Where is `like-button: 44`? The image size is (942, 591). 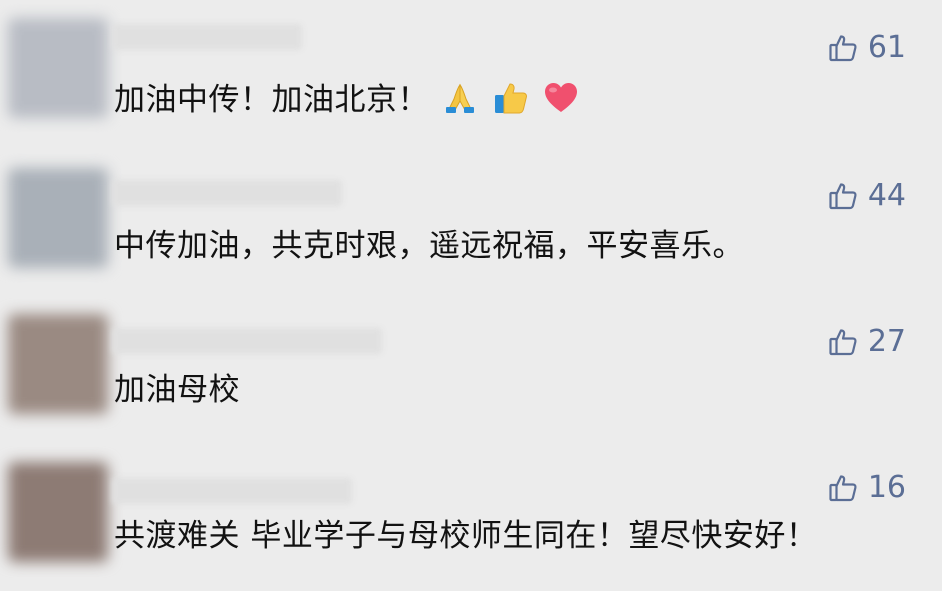
like-button: 44 is located at coordinates (867, 196).